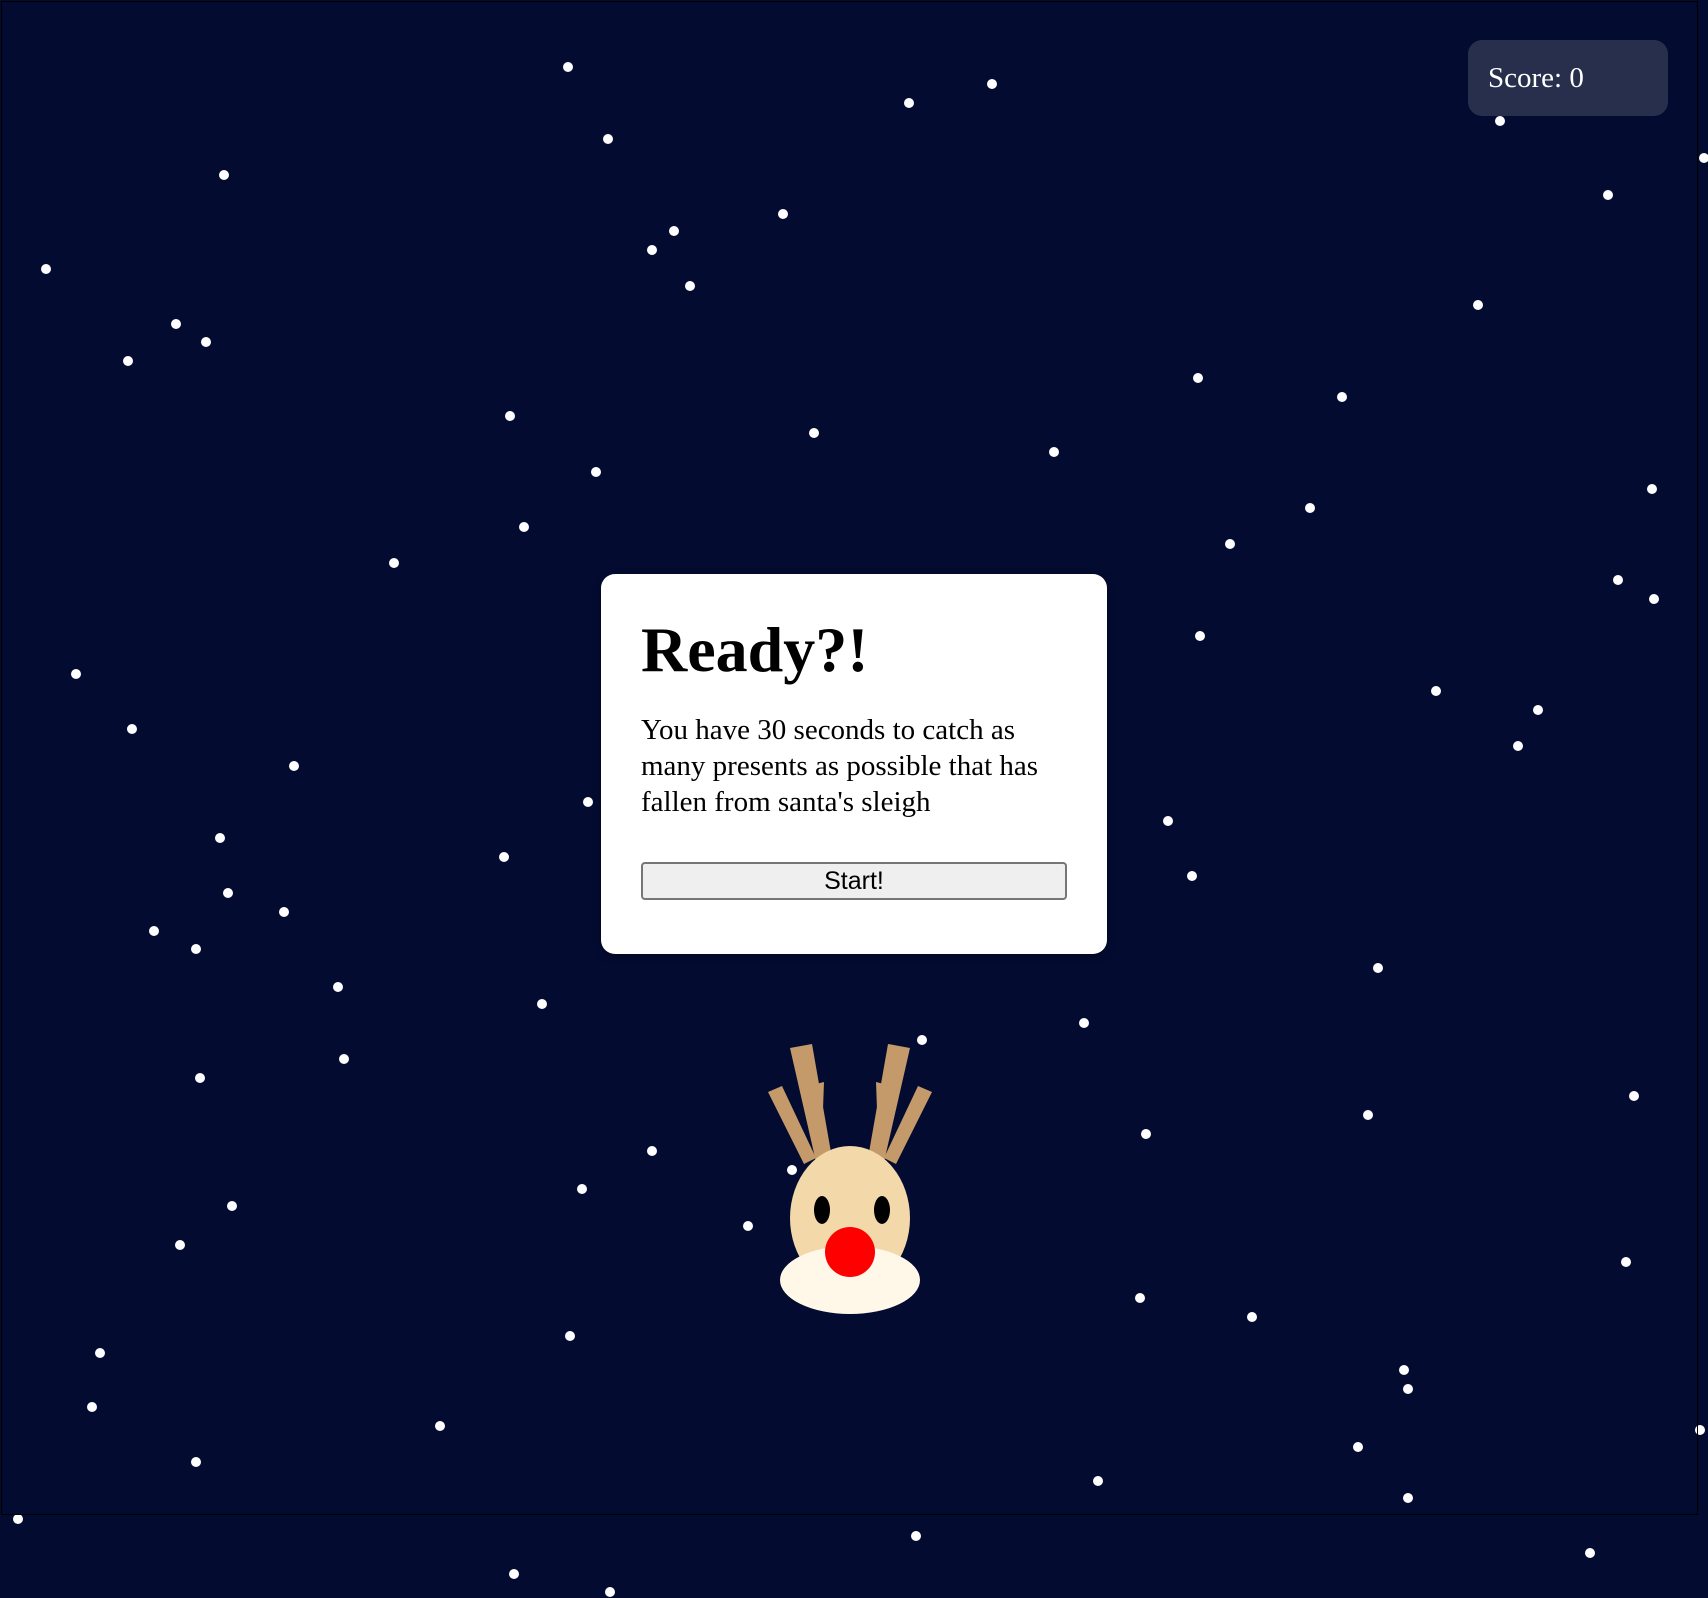 The image size is (1708, 1598). Describe the element at coordinates (755, 649) in the screenshot. I see `dialog-title: Ready?!` at that location.